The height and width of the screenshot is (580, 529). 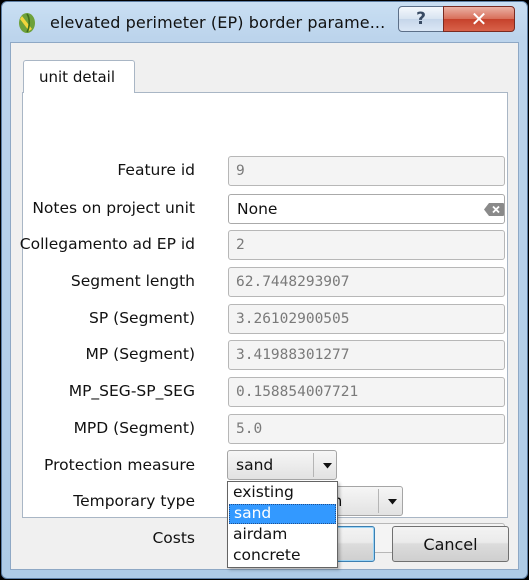 I want to click on tab-unit-detail: unit detail, so click(x=79, y=76).